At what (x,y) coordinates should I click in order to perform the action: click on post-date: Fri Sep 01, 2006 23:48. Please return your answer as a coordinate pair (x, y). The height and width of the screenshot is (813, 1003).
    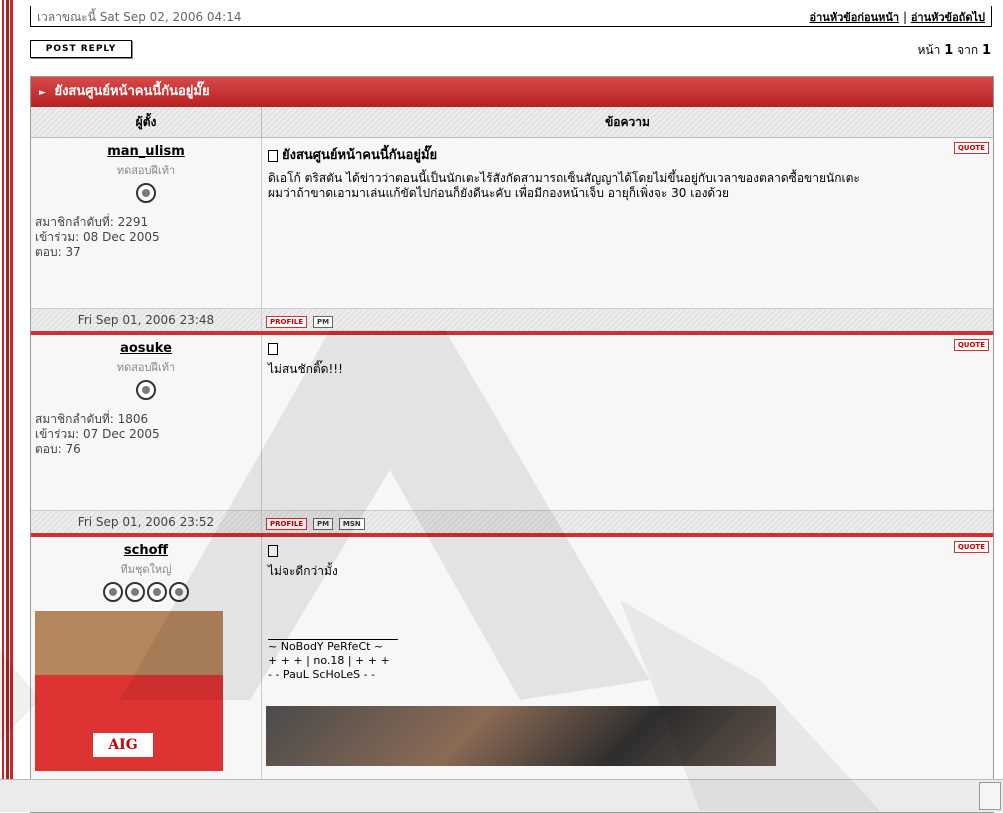
    Looking at the image, I should click on (146, 320).